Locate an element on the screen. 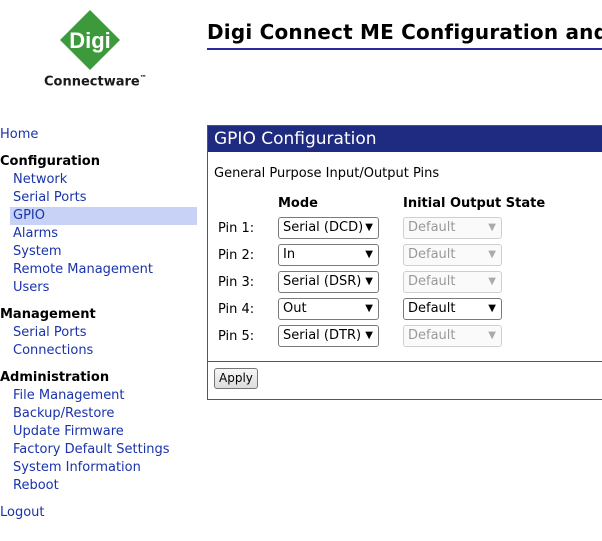 The image size is (602, 541). column-header-initial-output-state: Initial Output State is located at coordinates (474, 203).